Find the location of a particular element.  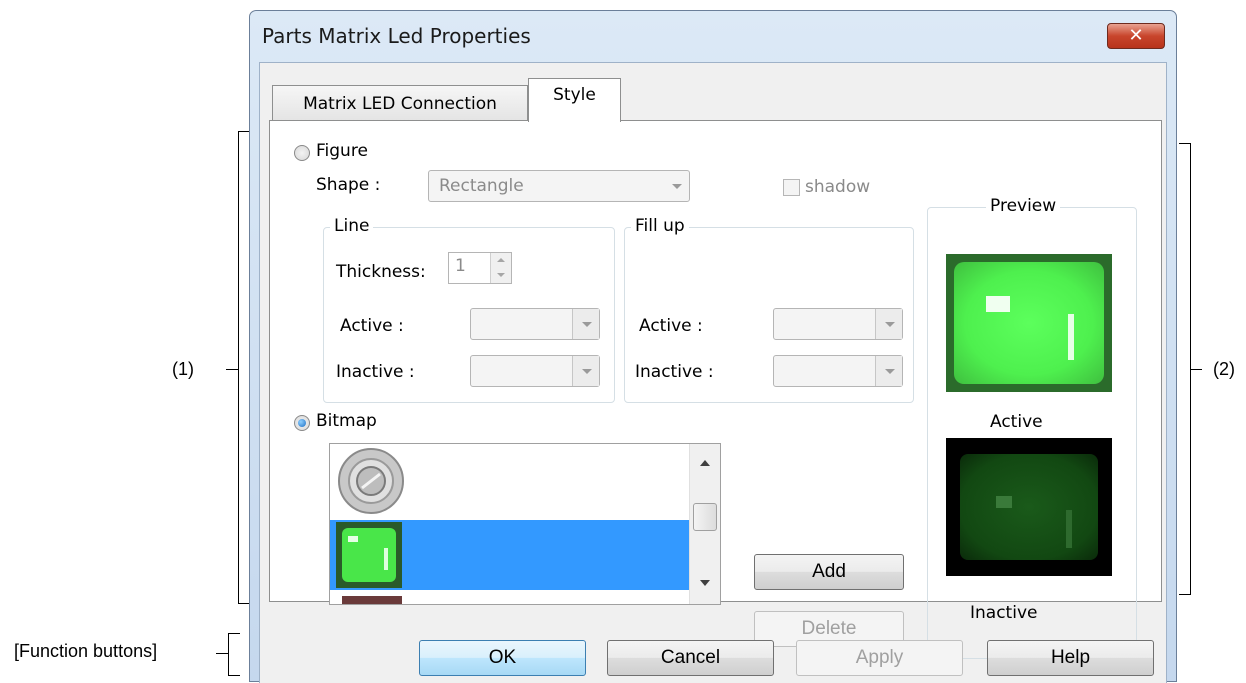

stepper-up-icon is located at coordinates (500, 261).